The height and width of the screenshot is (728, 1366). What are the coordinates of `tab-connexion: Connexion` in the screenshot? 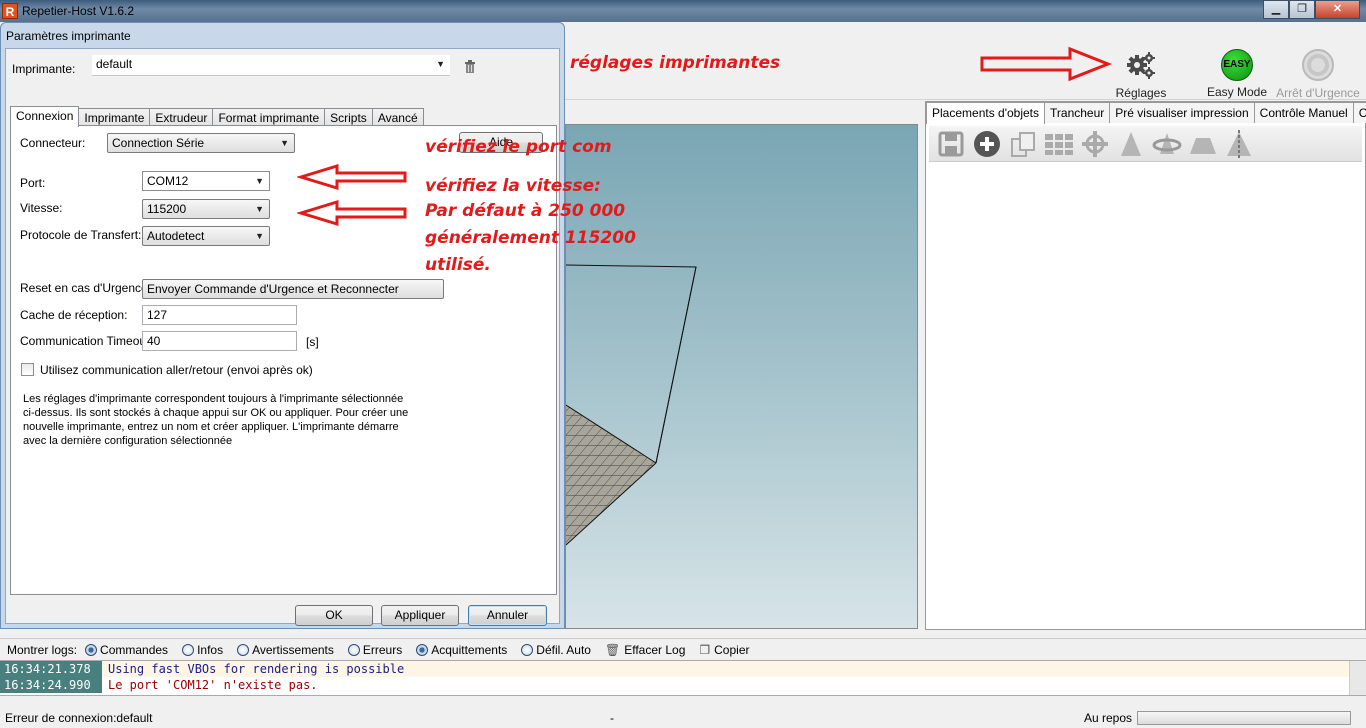 It's located at (45, 116).